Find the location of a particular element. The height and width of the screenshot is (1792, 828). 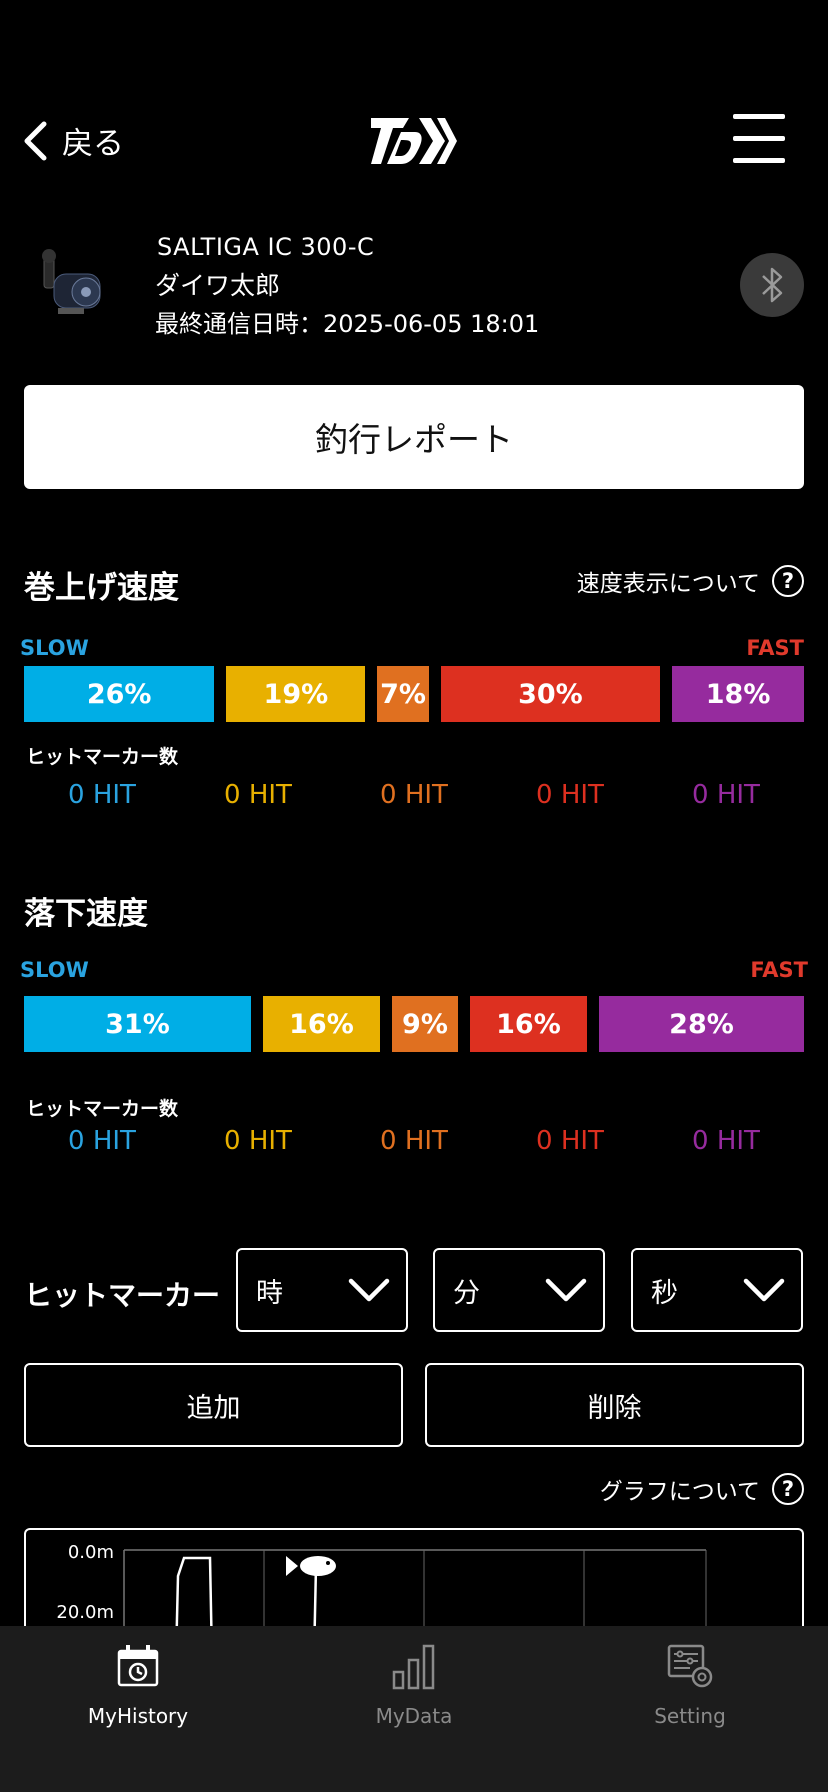

winding-speed-bar: 26% 19% 7% 30% 18% is located at coordinates (414, 694).